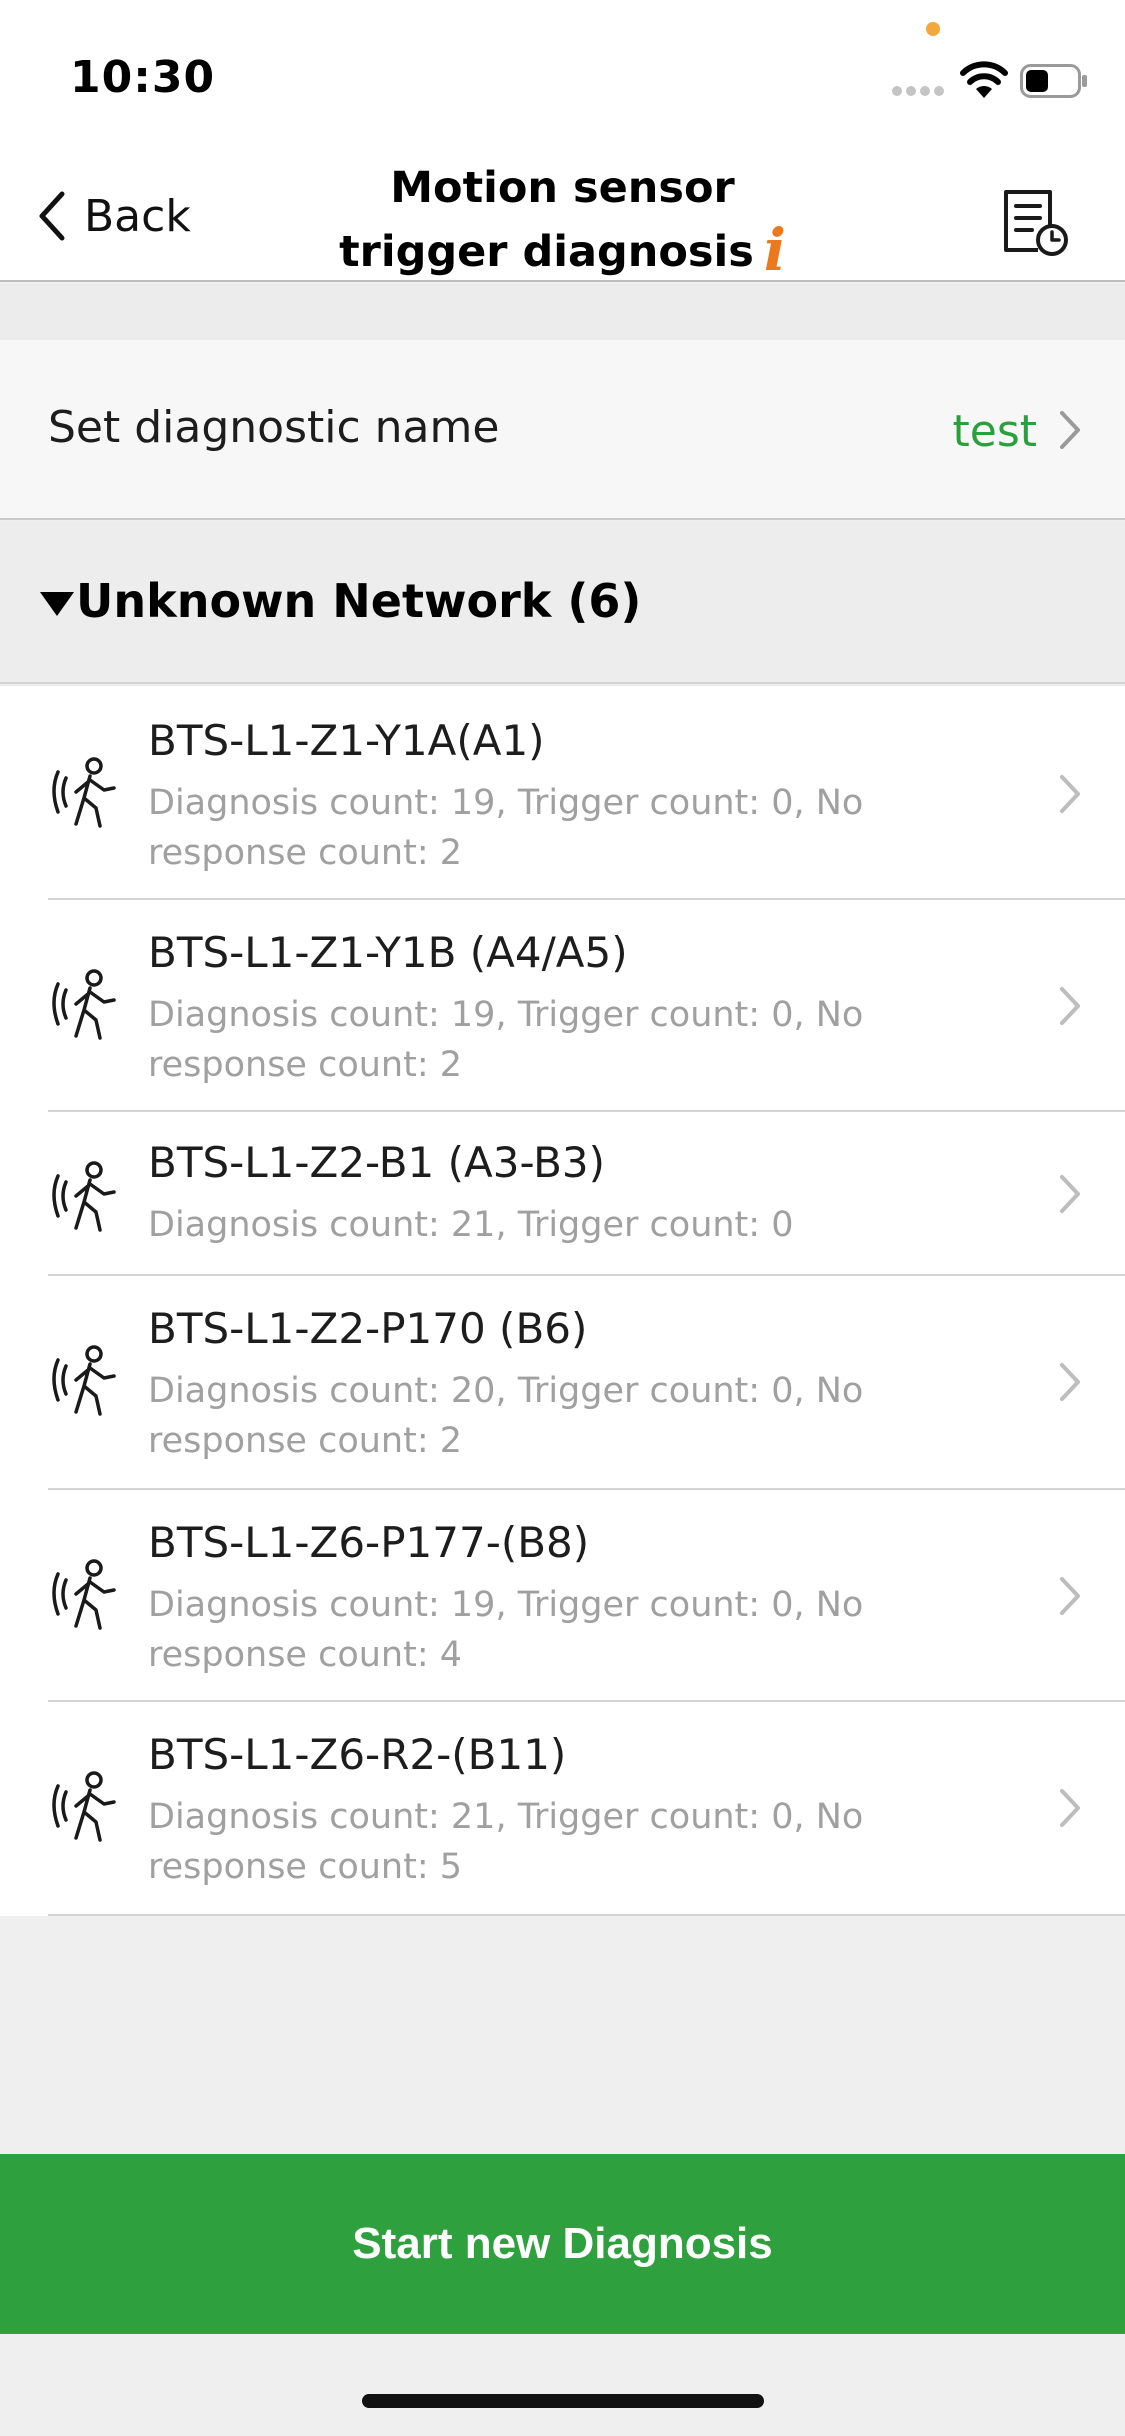 This screenshot has height=2436, width=1125. Describe the element at coordinates (57, 604) in the screenshot. I see `caret-down-icon` at that location.